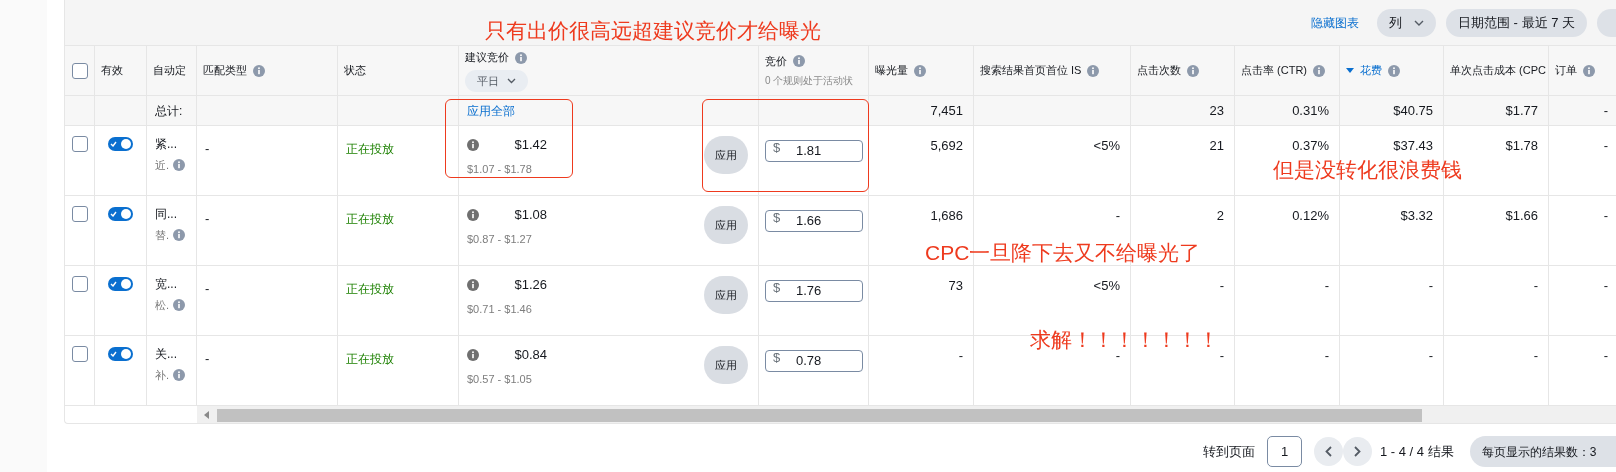  I want to click on total-value: 7,451, so click(946, 110).